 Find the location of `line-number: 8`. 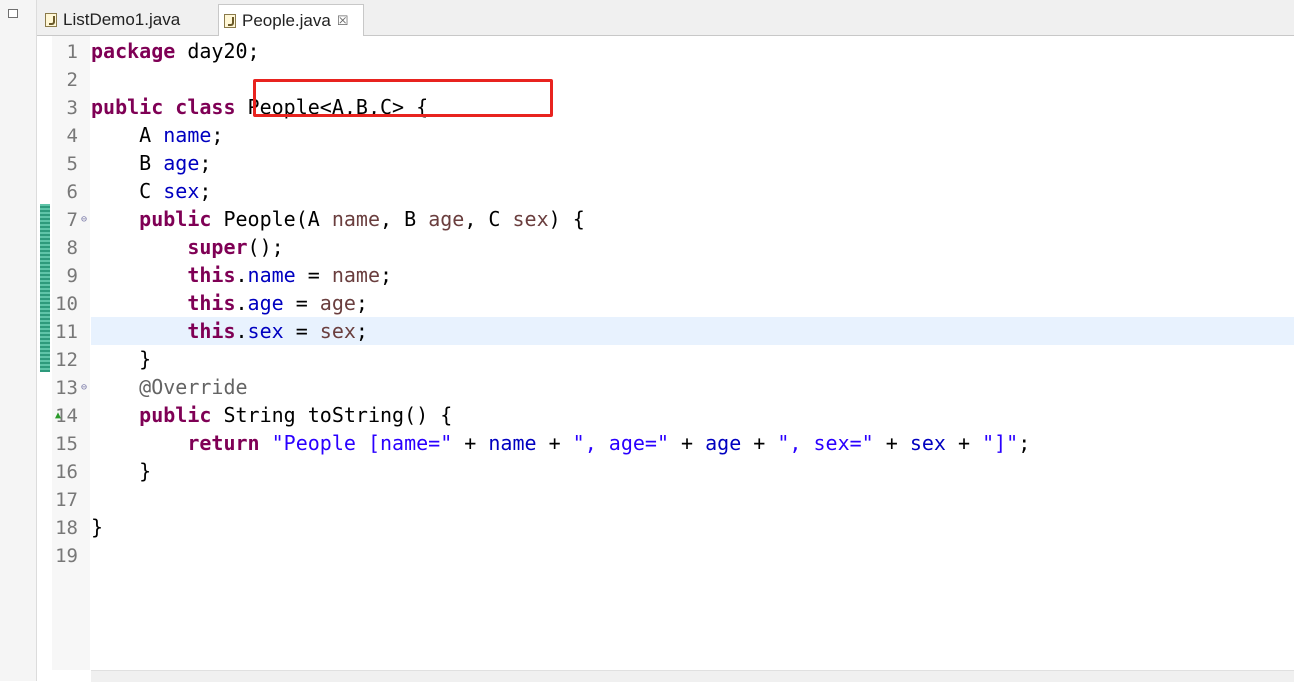

line-number: 8 is located at coordinates (72, 248).